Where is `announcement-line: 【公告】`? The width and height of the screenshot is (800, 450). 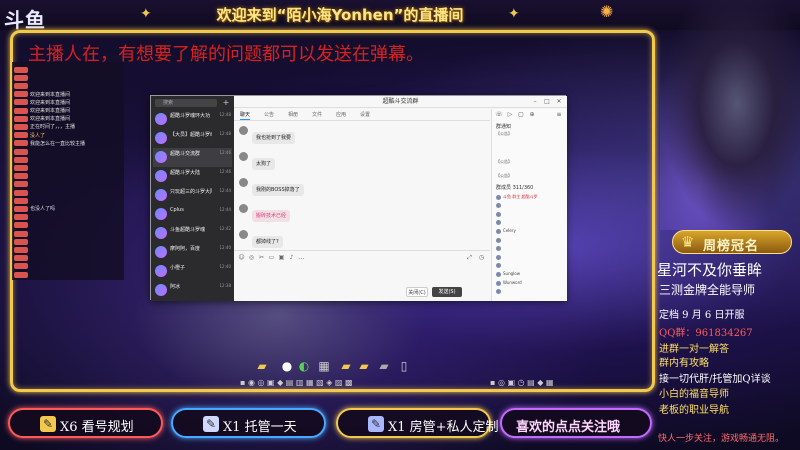
announcement-line: 【公告】 is located at coordinates (504, 161).